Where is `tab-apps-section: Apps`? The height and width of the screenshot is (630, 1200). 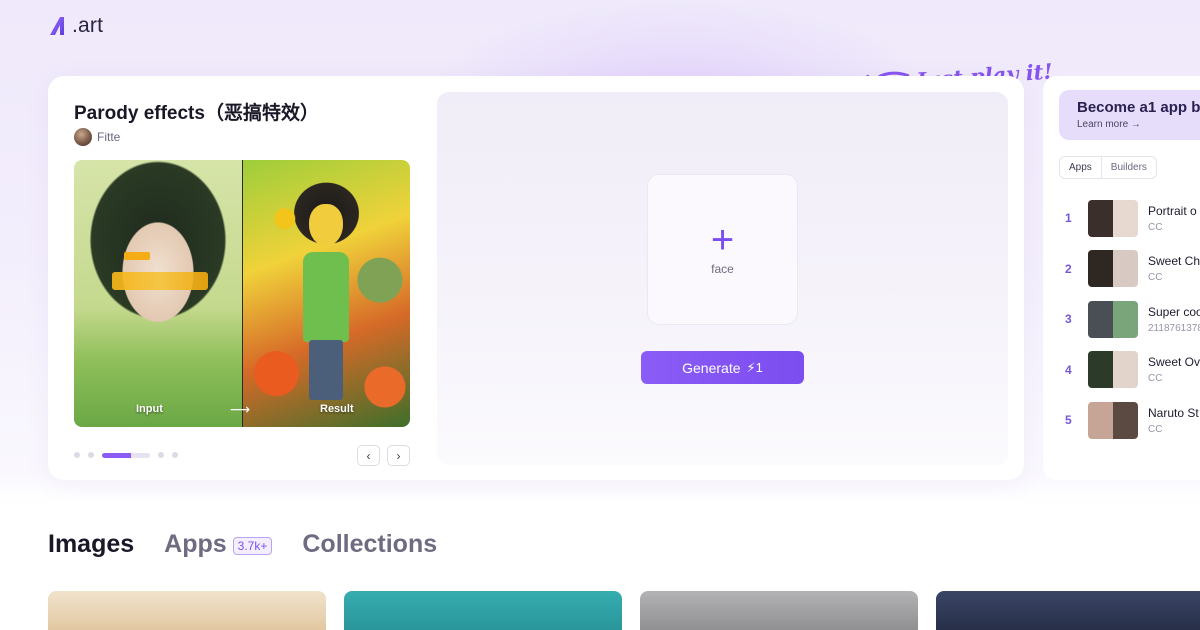 tab-apps-section: Apps is located at coordinates (195, 544).